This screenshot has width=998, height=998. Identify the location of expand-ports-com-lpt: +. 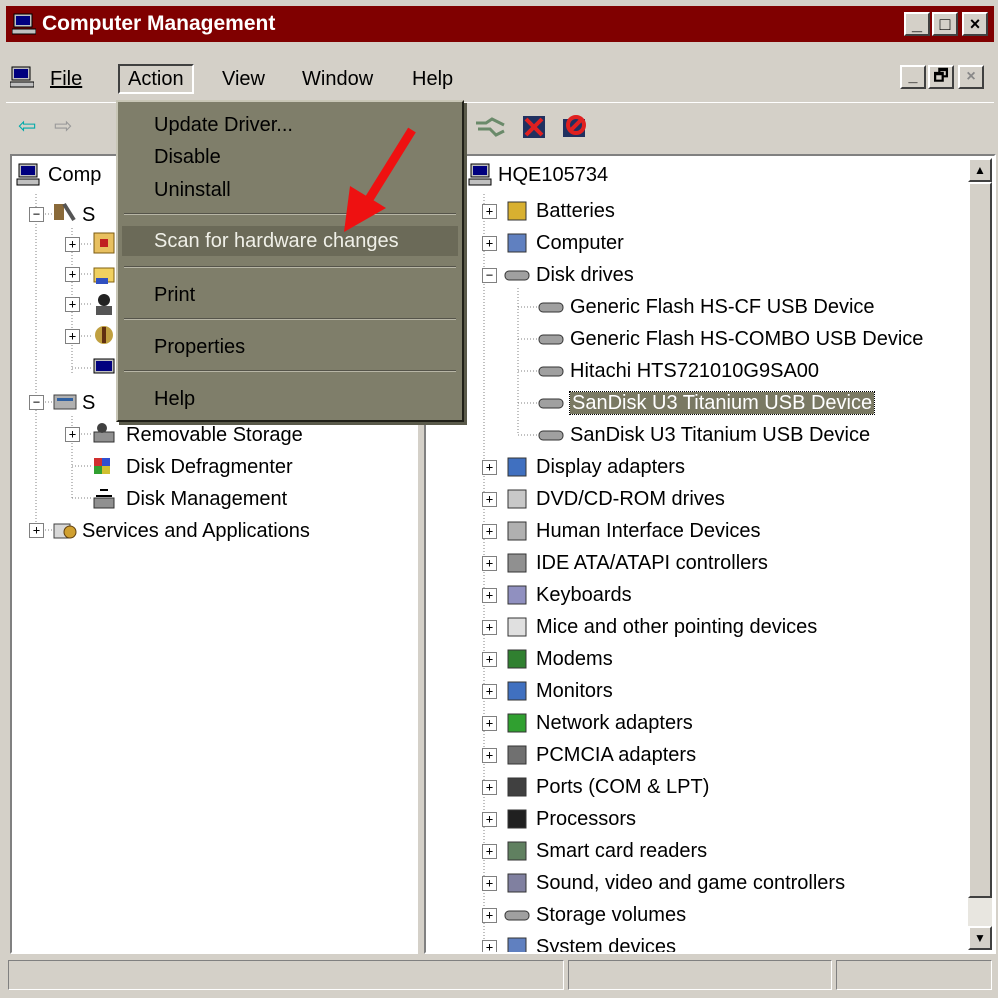
(489, 787).